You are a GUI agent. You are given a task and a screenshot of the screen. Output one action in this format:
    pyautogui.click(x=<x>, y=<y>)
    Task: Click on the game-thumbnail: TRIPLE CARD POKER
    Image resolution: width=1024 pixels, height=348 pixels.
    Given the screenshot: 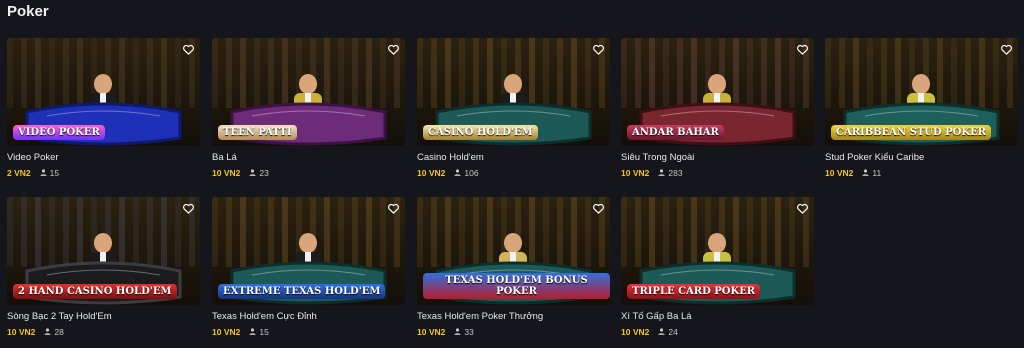 What is the action you would take?
    pyautogui.click(x=717, y=251)
    